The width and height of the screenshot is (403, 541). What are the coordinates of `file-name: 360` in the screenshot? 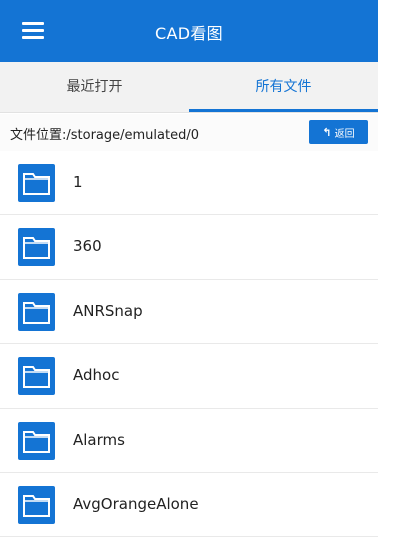 It's located at (87, 246).